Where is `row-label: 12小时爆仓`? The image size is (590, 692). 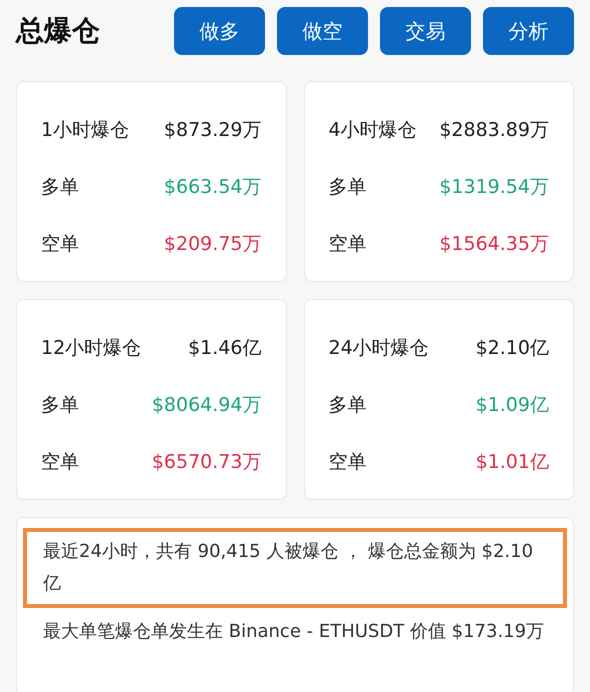
row-label: 12小时爆仓 is located at coordinates (91, 348).